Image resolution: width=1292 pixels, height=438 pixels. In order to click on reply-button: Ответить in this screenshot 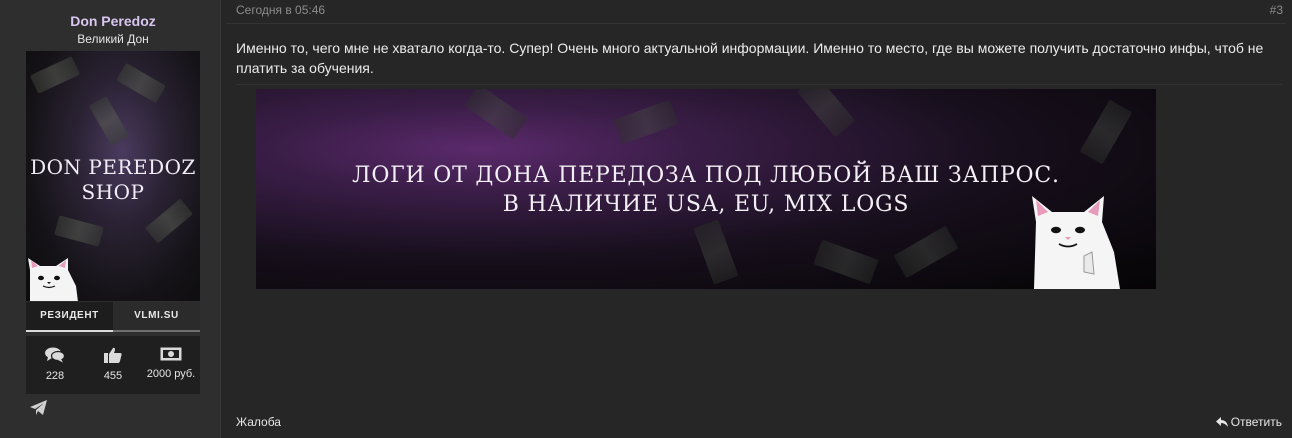, I will do `click(1248, 422)`.